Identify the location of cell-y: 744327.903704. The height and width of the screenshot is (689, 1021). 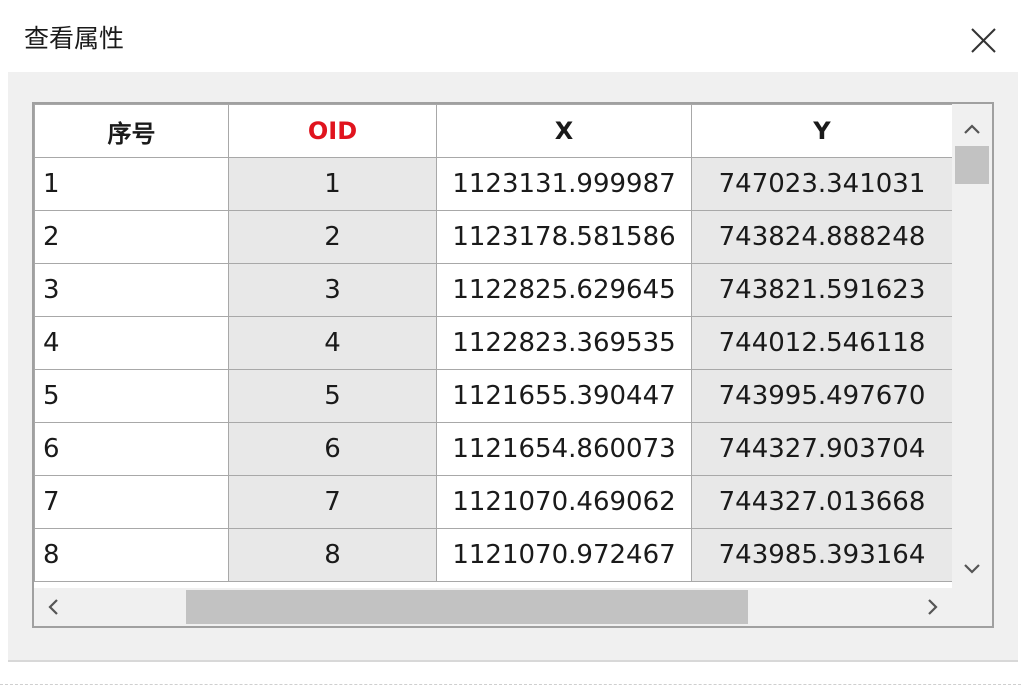
(822, 449).